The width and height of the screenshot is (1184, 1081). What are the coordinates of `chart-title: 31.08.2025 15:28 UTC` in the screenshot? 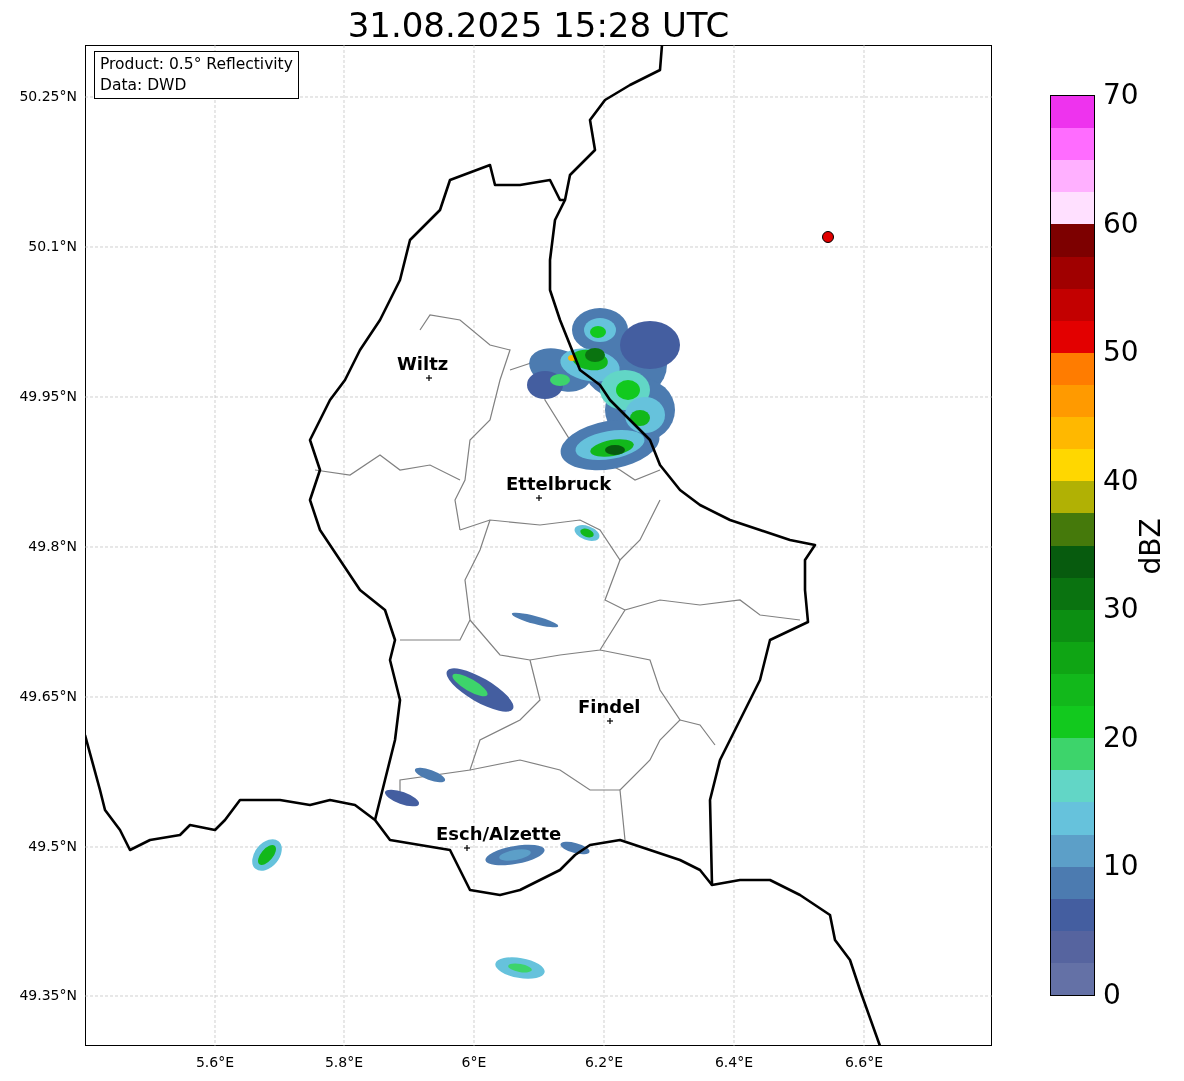 It's located at (538, 24).